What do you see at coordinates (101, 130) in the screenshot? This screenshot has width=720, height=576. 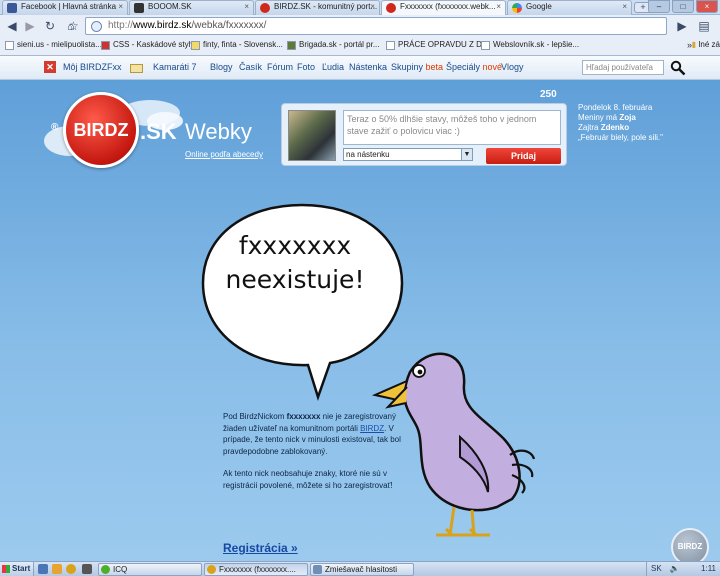 I see `birdz-logo: BIRDZ` at bounding box center [101, 130].